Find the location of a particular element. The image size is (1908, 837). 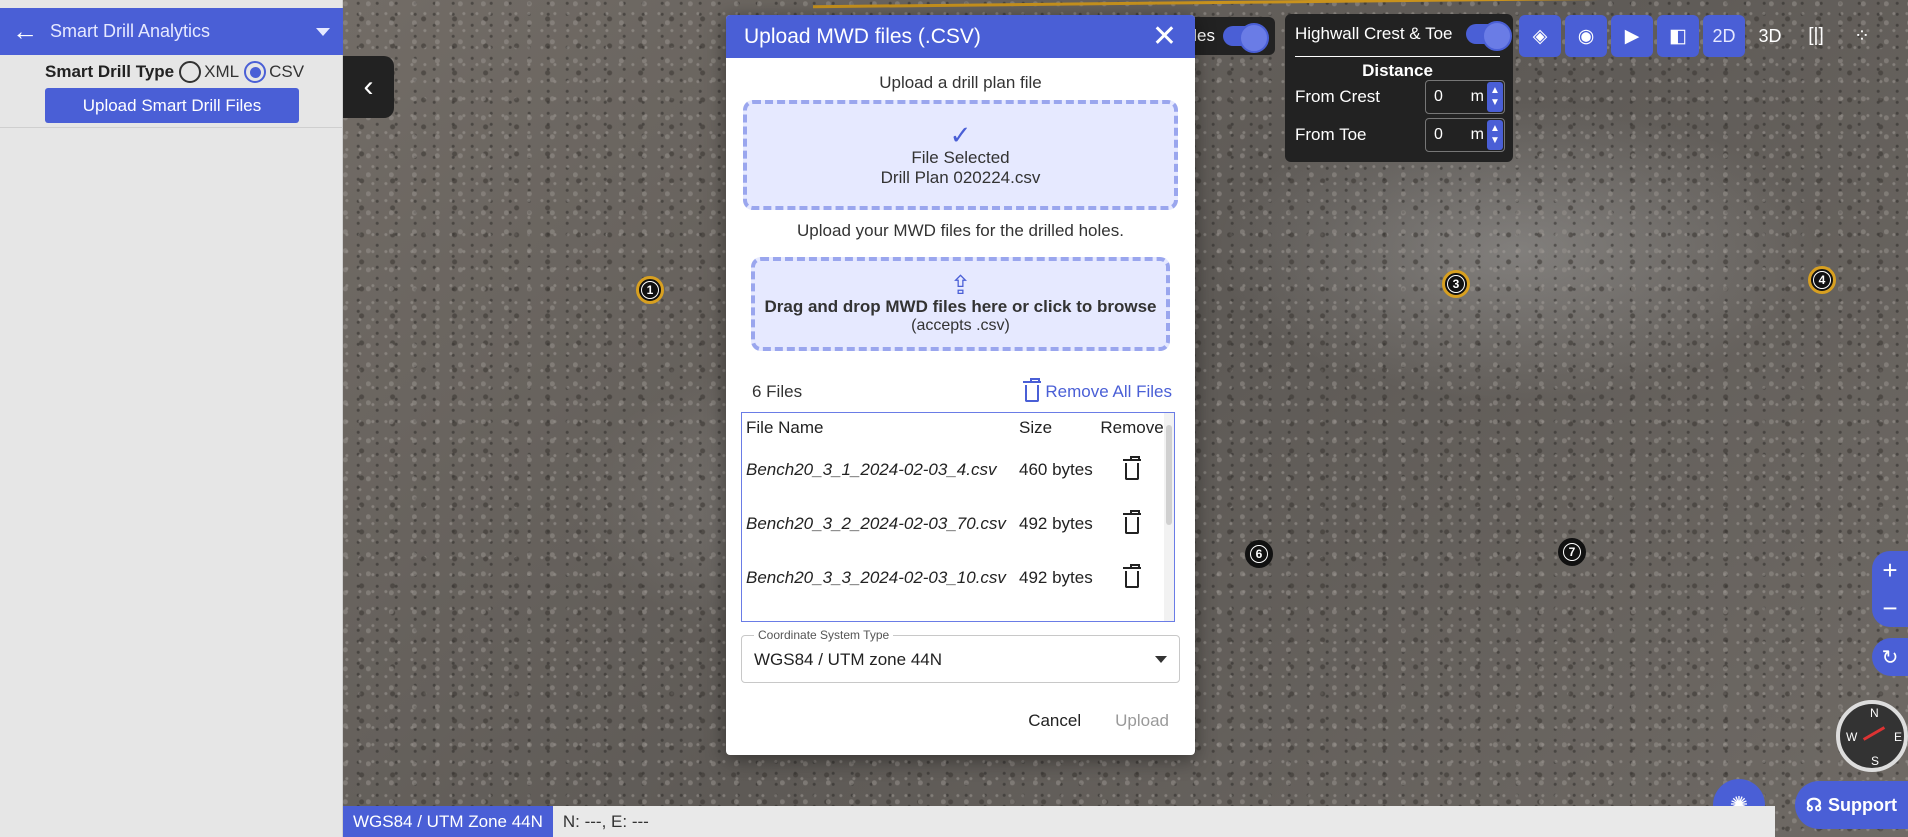

modal-header: Upload MWD files (.CSV) ✕ is located at coordinates (960, 36).